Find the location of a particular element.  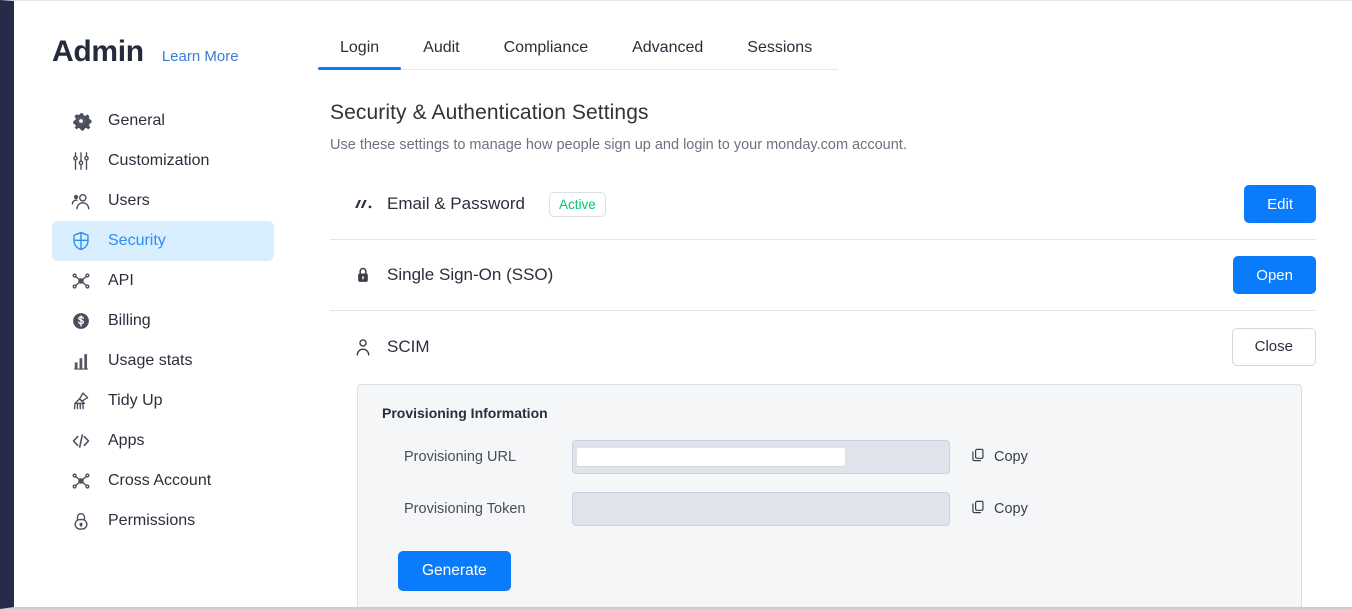

brand: Admin Learn More is located at coordinates (145, 52).